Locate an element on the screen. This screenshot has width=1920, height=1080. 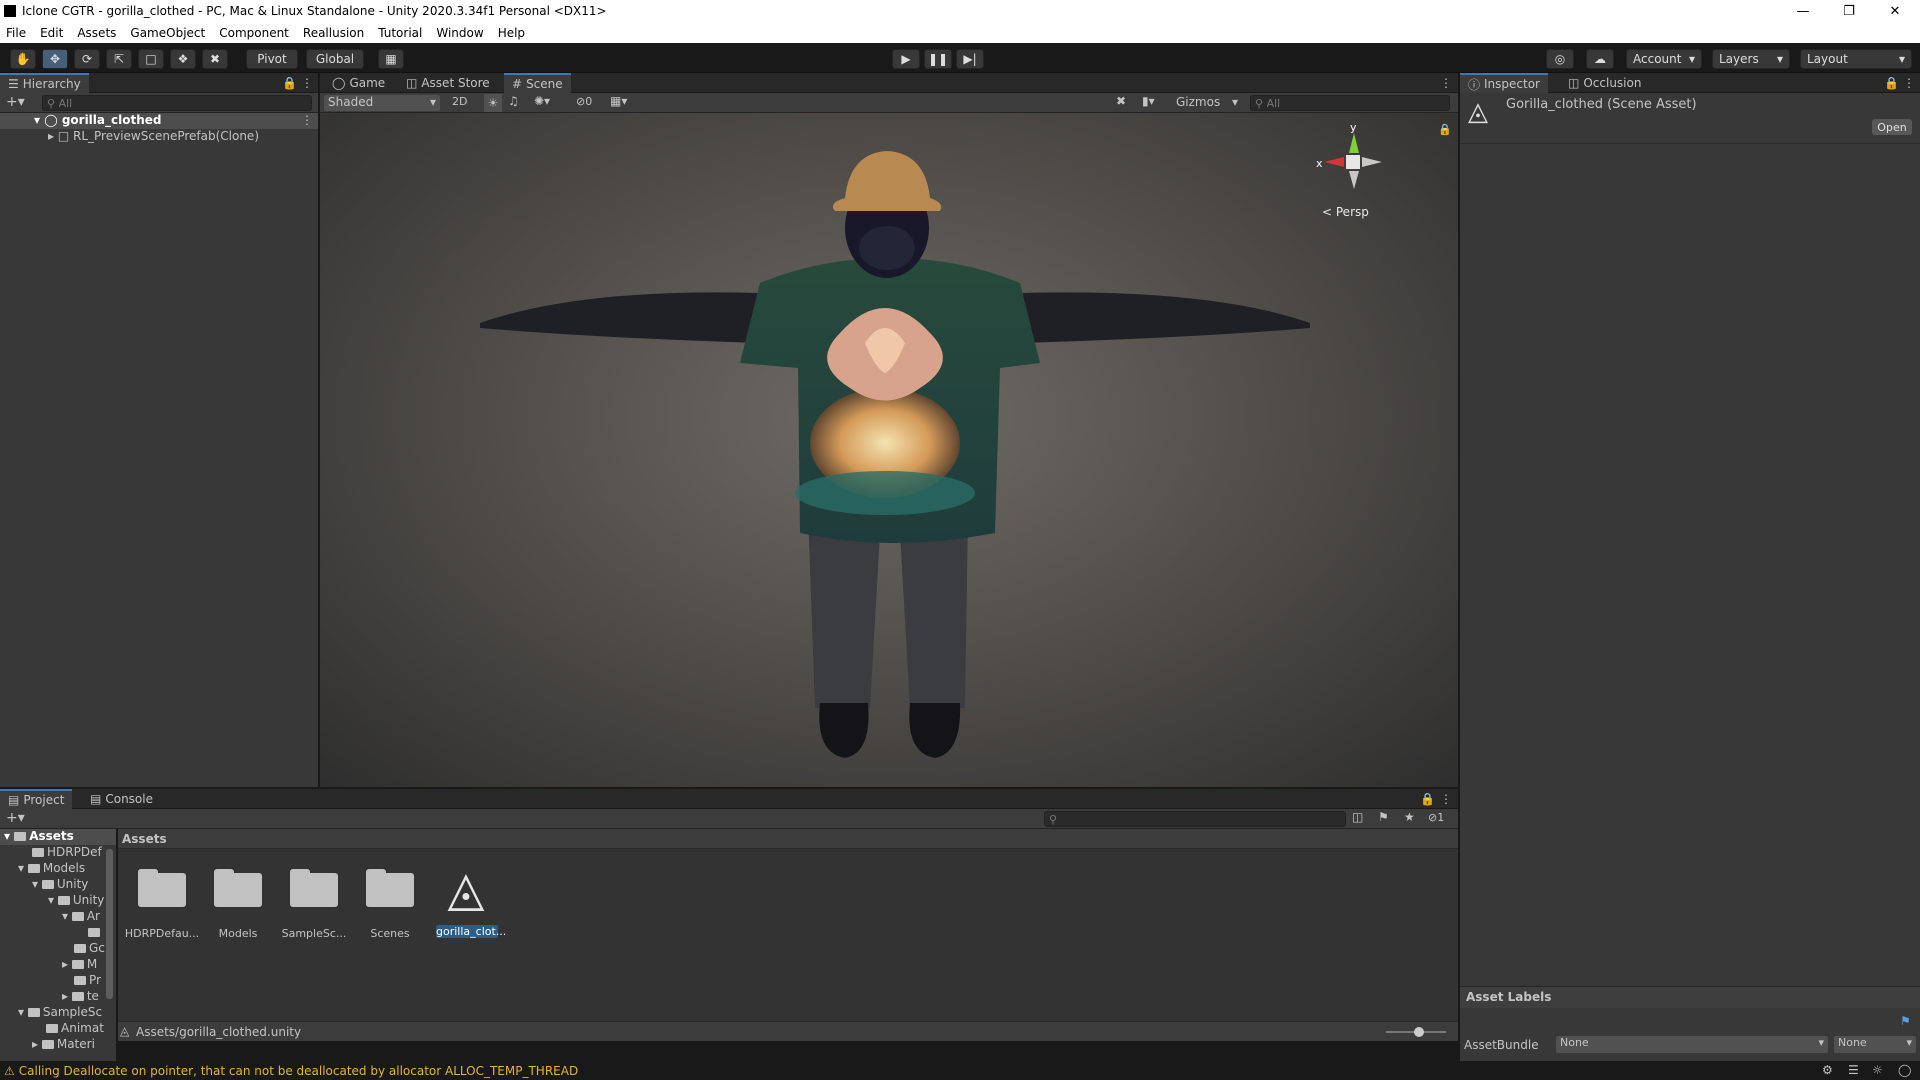
tree-item-samplescenes: ▾ SampleSc is located at coordinates (60, 1012).